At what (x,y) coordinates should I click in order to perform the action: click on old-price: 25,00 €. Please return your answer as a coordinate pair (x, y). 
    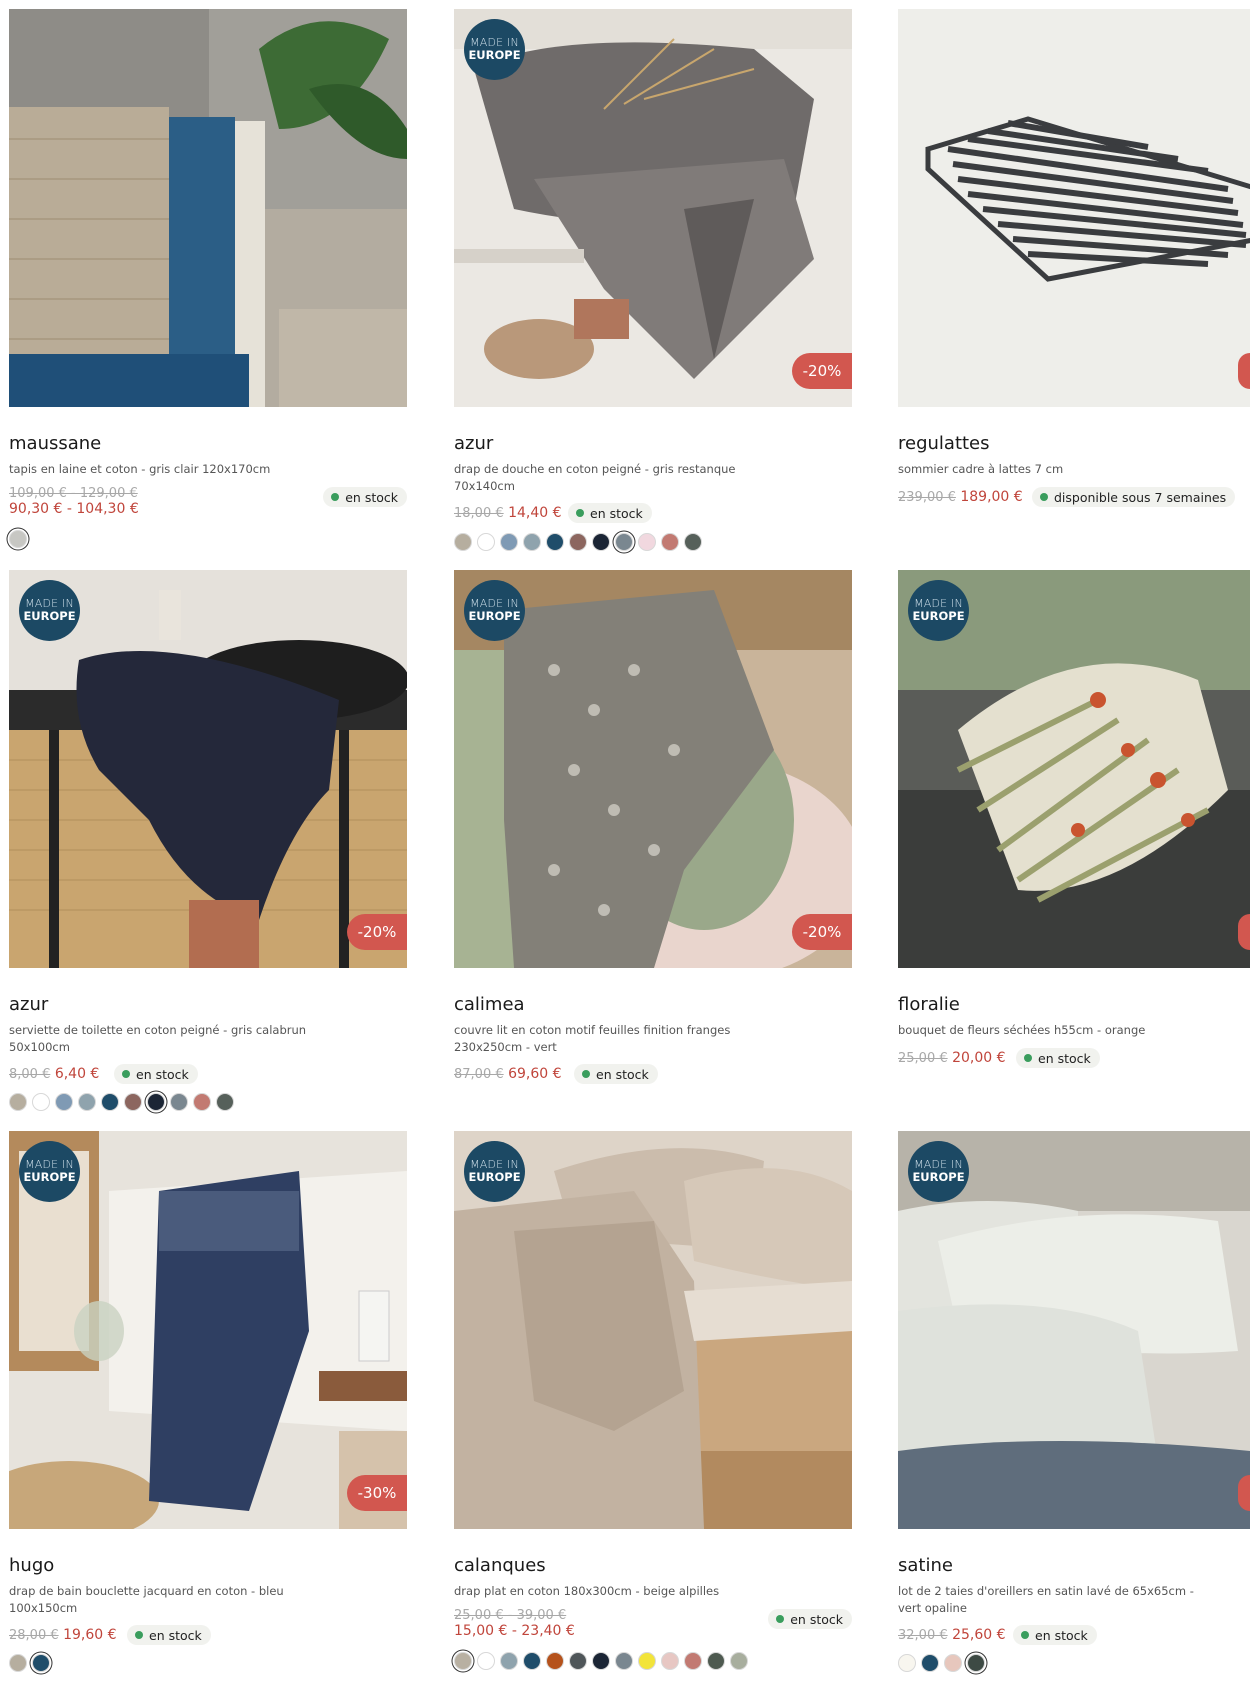
    Looking at the image, I should click on (923, 1058).